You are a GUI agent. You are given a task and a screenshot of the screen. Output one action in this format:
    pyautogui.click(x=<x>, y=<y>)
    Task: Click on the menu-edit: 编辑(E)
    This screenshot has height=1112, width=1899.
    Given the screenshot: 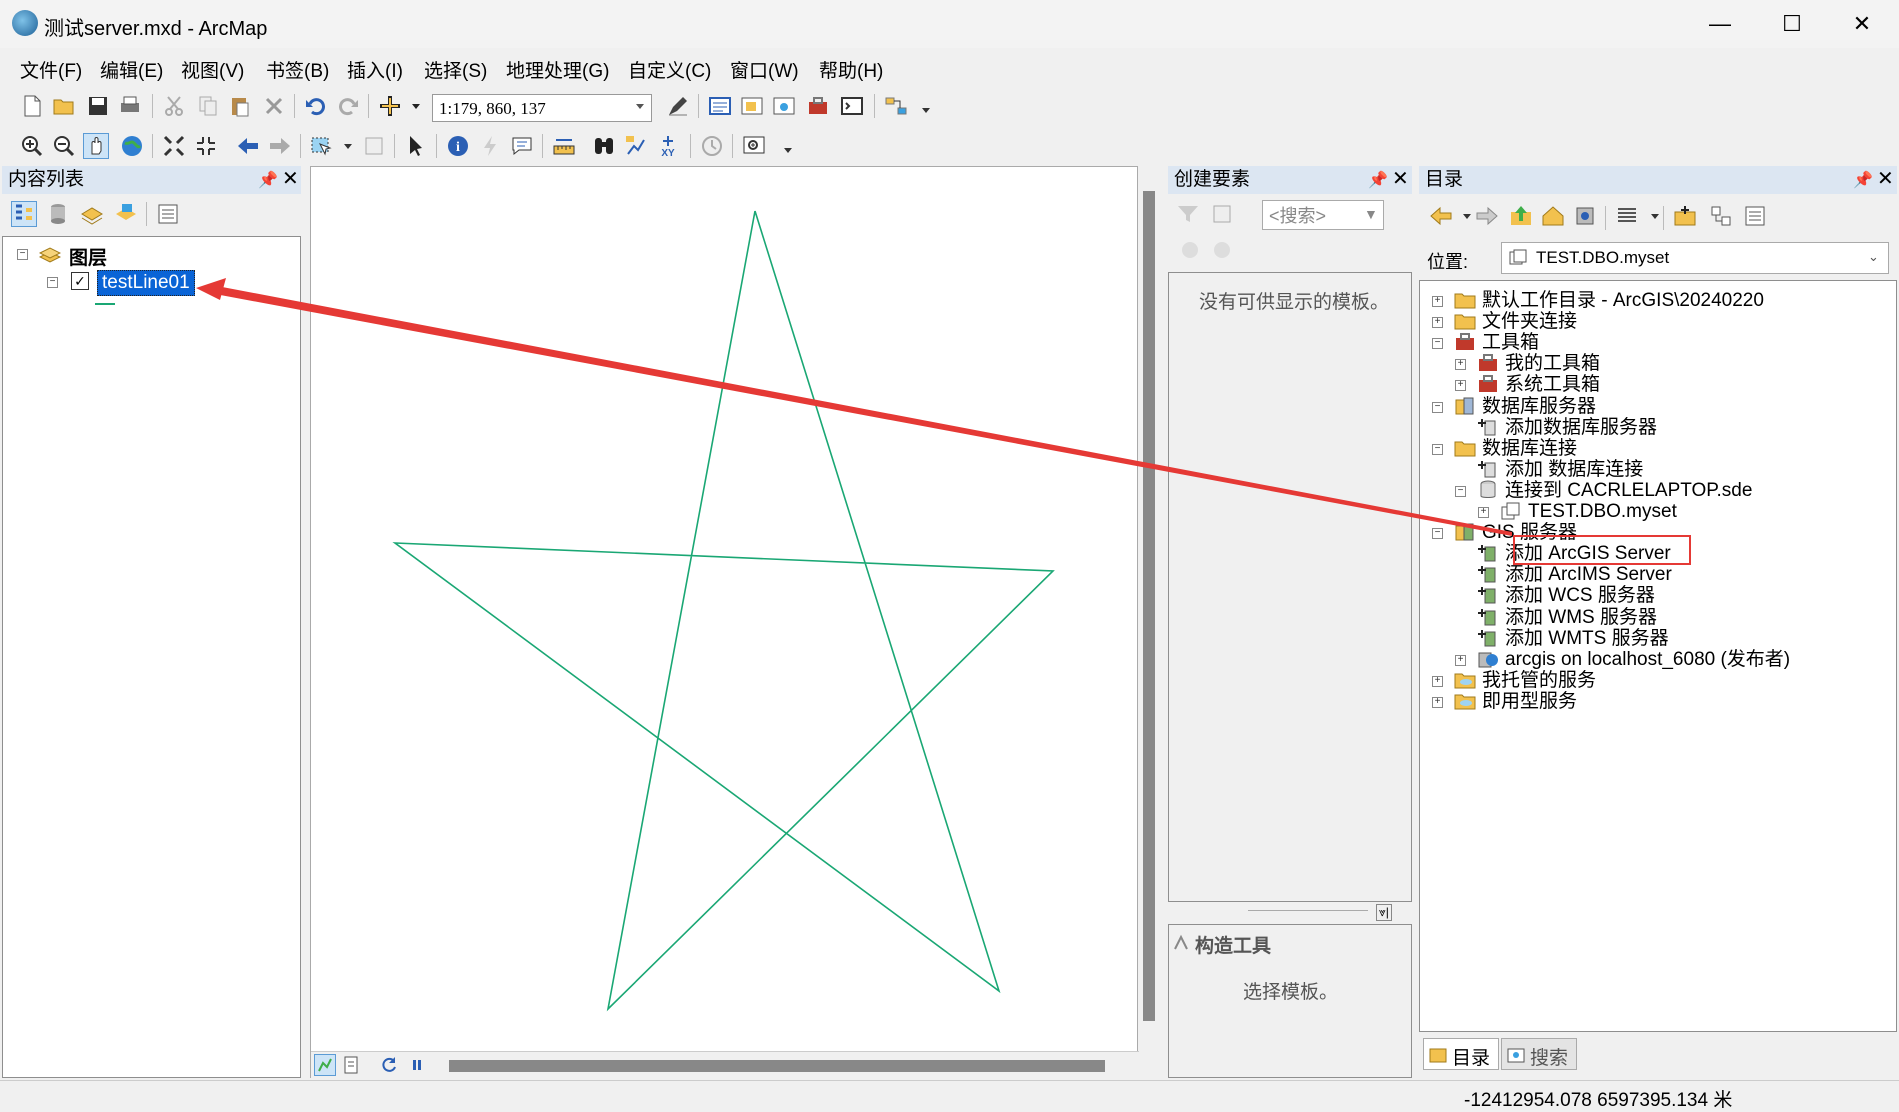 What is the action you would take?
    pyautogui.click(x=131, y=69)
    